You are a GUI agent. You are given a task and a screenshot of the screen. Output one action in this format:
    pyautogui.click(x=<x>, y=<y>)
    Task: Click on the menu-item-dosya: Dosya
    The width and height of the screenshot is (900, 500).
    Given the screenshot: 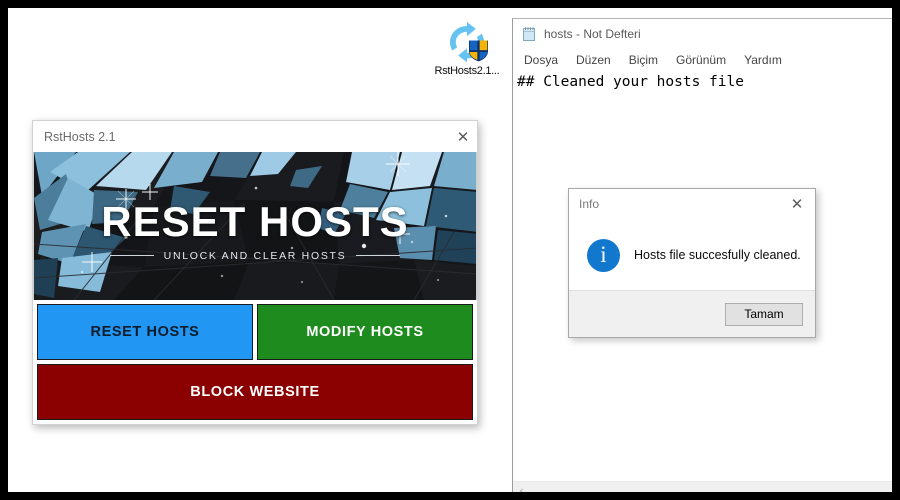 What is the action you would take?
    pyautogui.click(x=541, y=60)
    